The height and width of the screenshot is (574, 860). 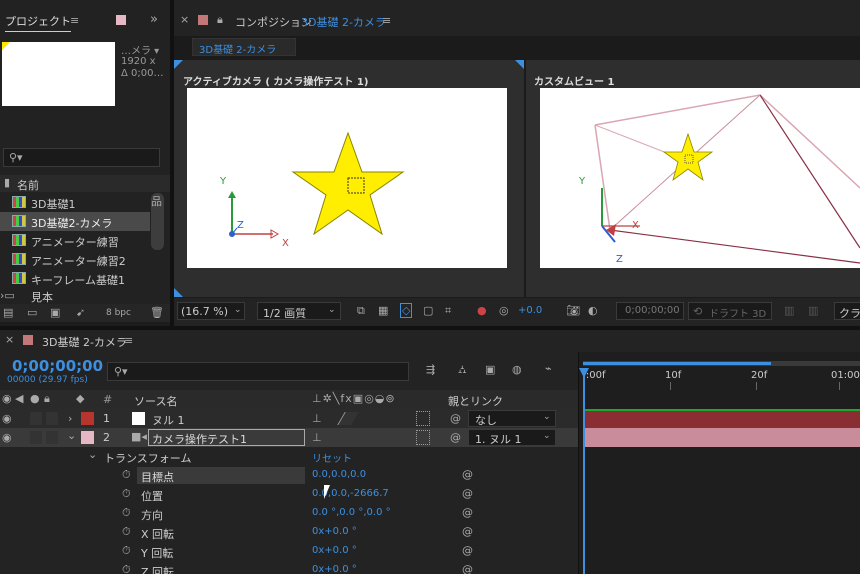 What do you see at coordinates (354, 398) in the screenshot?
I see `switches-icons: ⊥✲╲fx▣◎◒⊚` at bounding box center [354, 398].